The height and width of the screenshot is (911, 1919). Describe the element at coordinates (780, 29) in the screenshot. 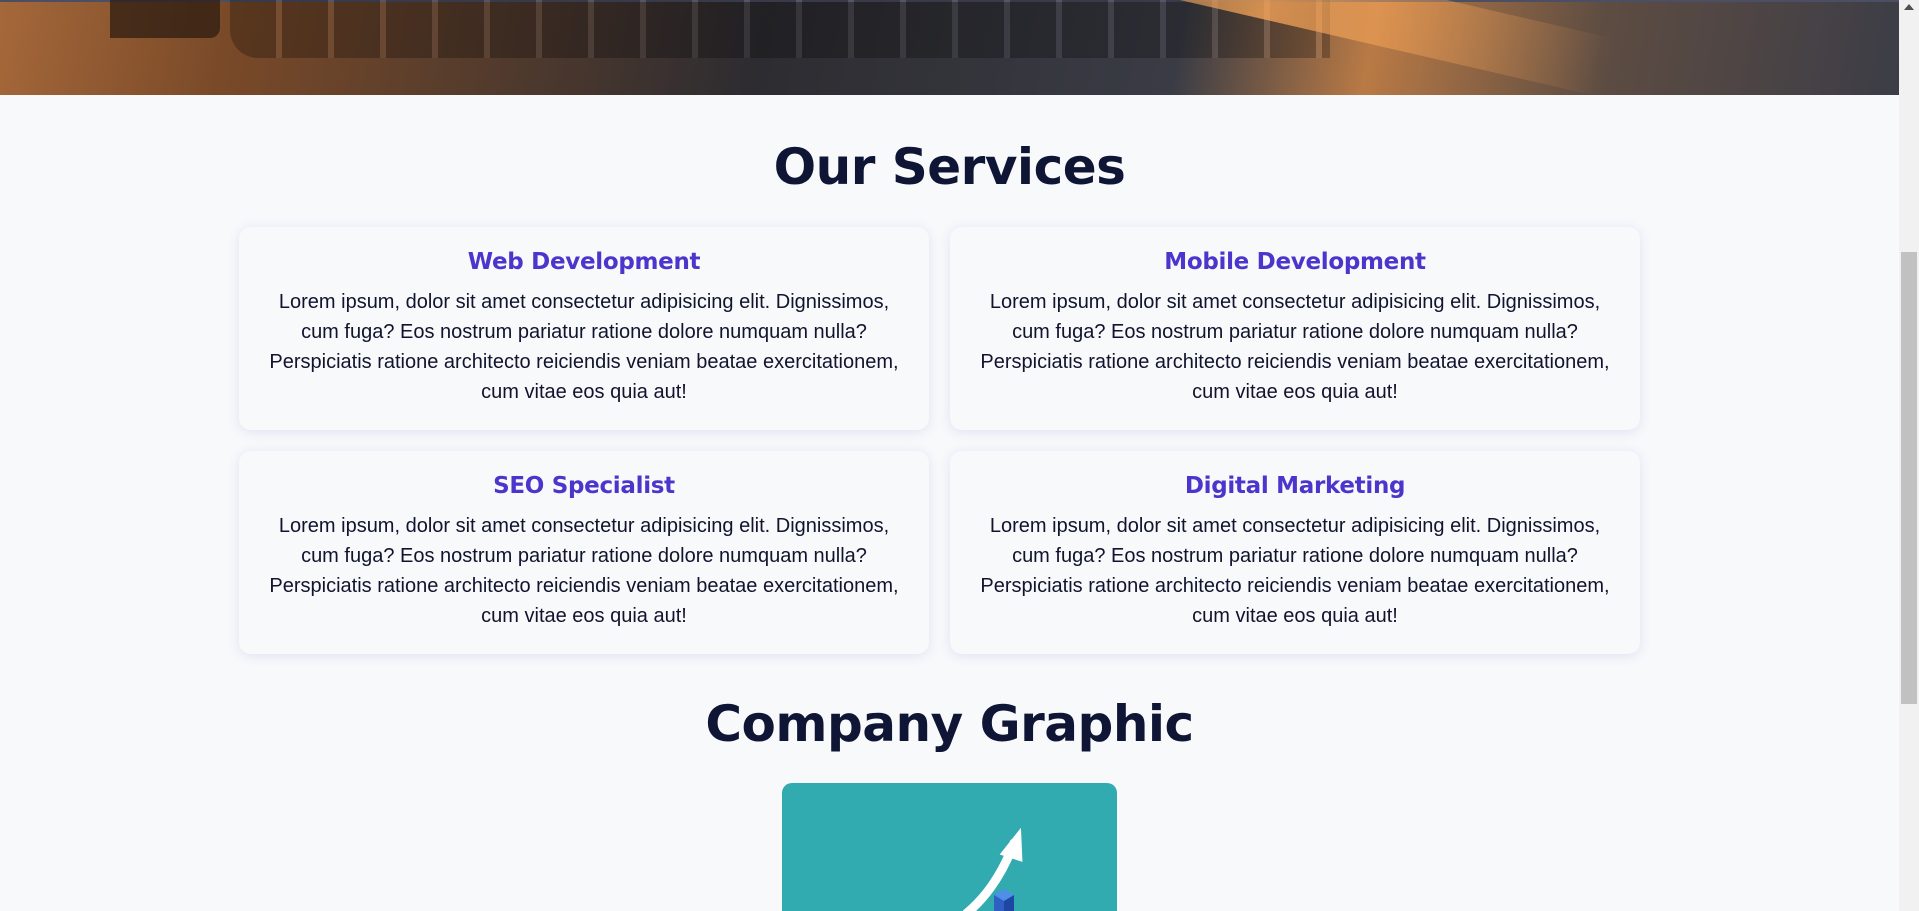

I see `hero-keyboard-shape` at that location.